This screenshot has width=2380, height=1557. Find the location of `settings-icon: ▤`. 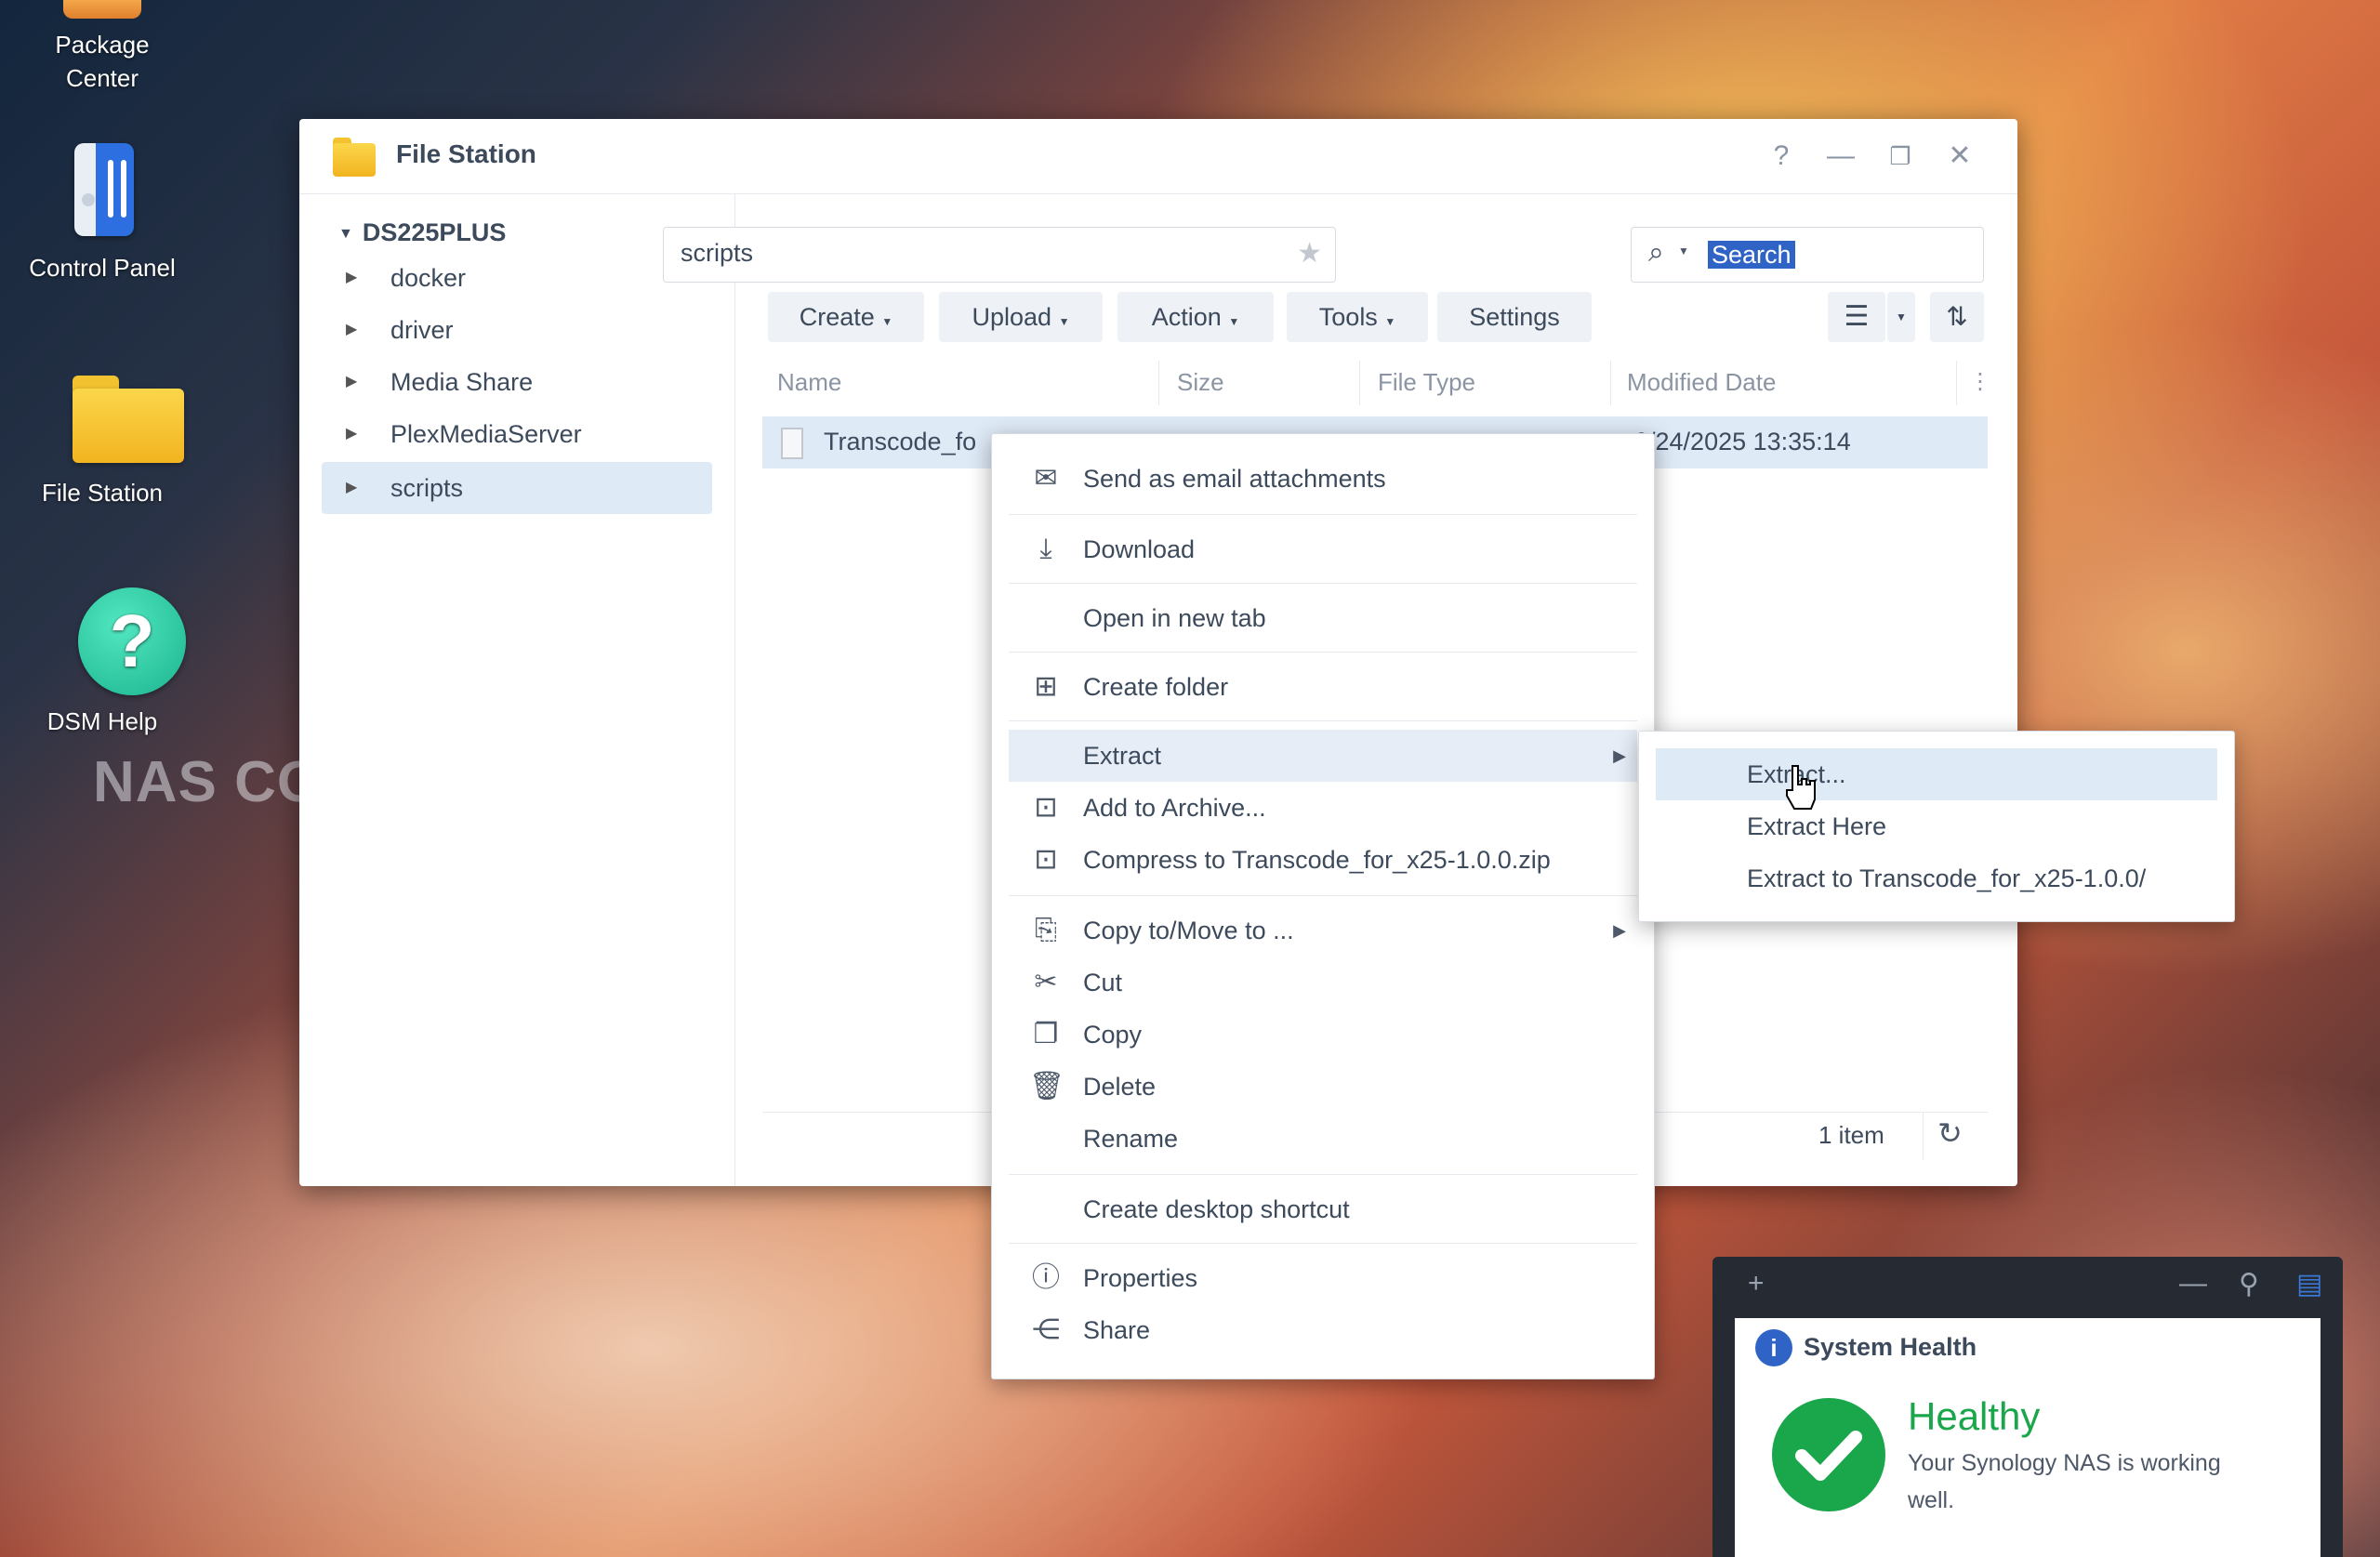

settings-icon: ▤ is located at coordinates (2309, 1284).